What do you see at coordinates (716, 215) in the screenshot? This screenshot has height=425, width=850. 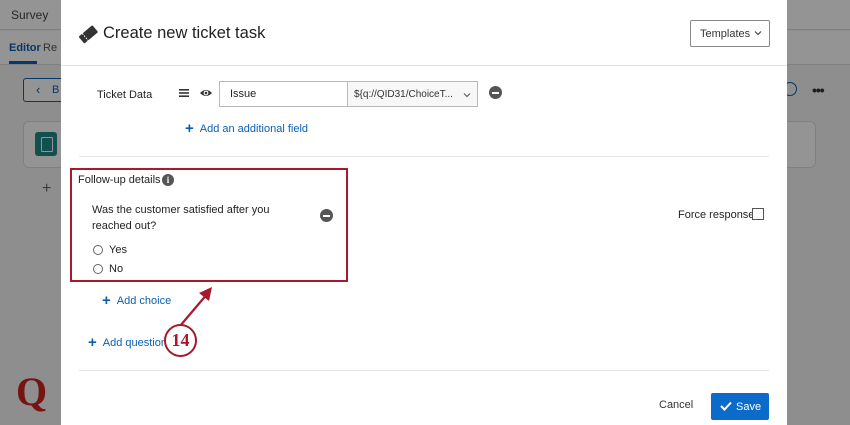 I see `force-response-label: Force response` at bounding box center [716, 215].